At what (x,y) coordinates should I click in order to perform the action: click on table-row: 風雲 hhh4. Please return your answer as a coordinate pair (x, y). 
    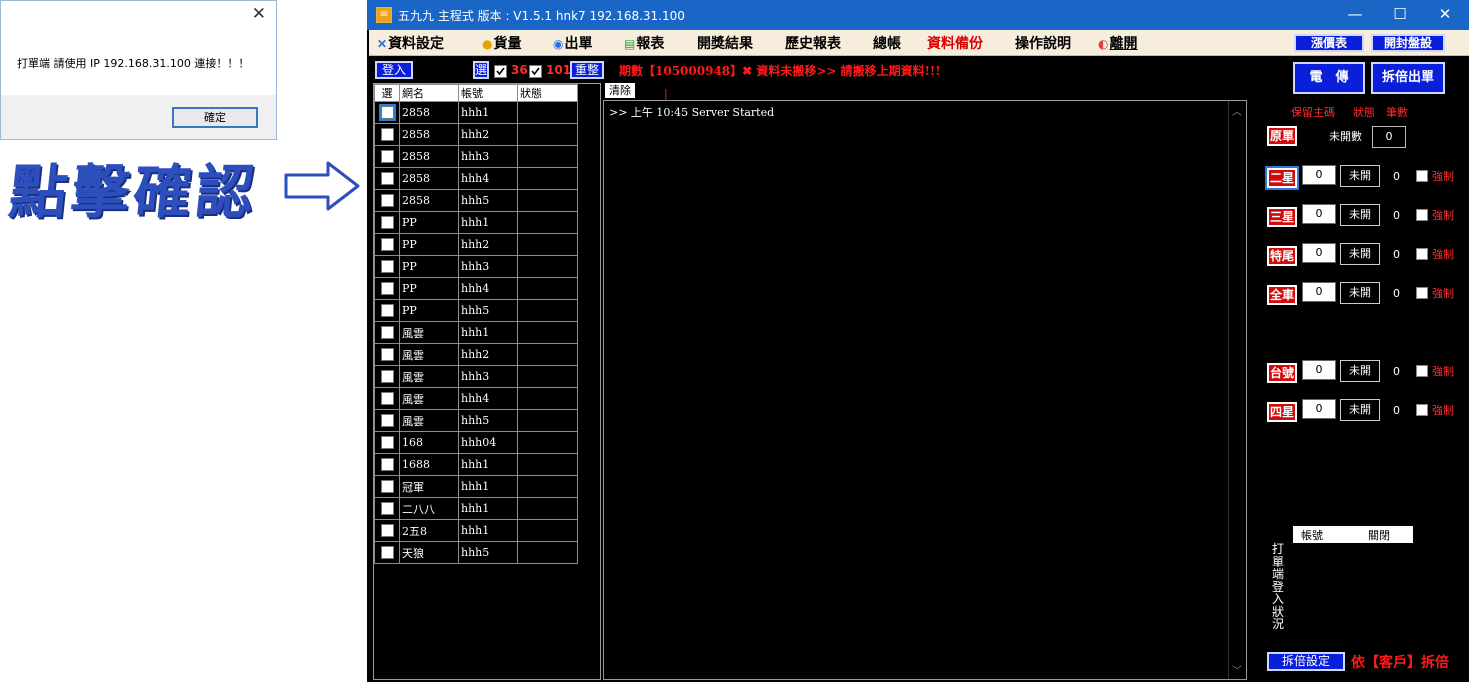
    Looking at the image, I should click on (476, 398).